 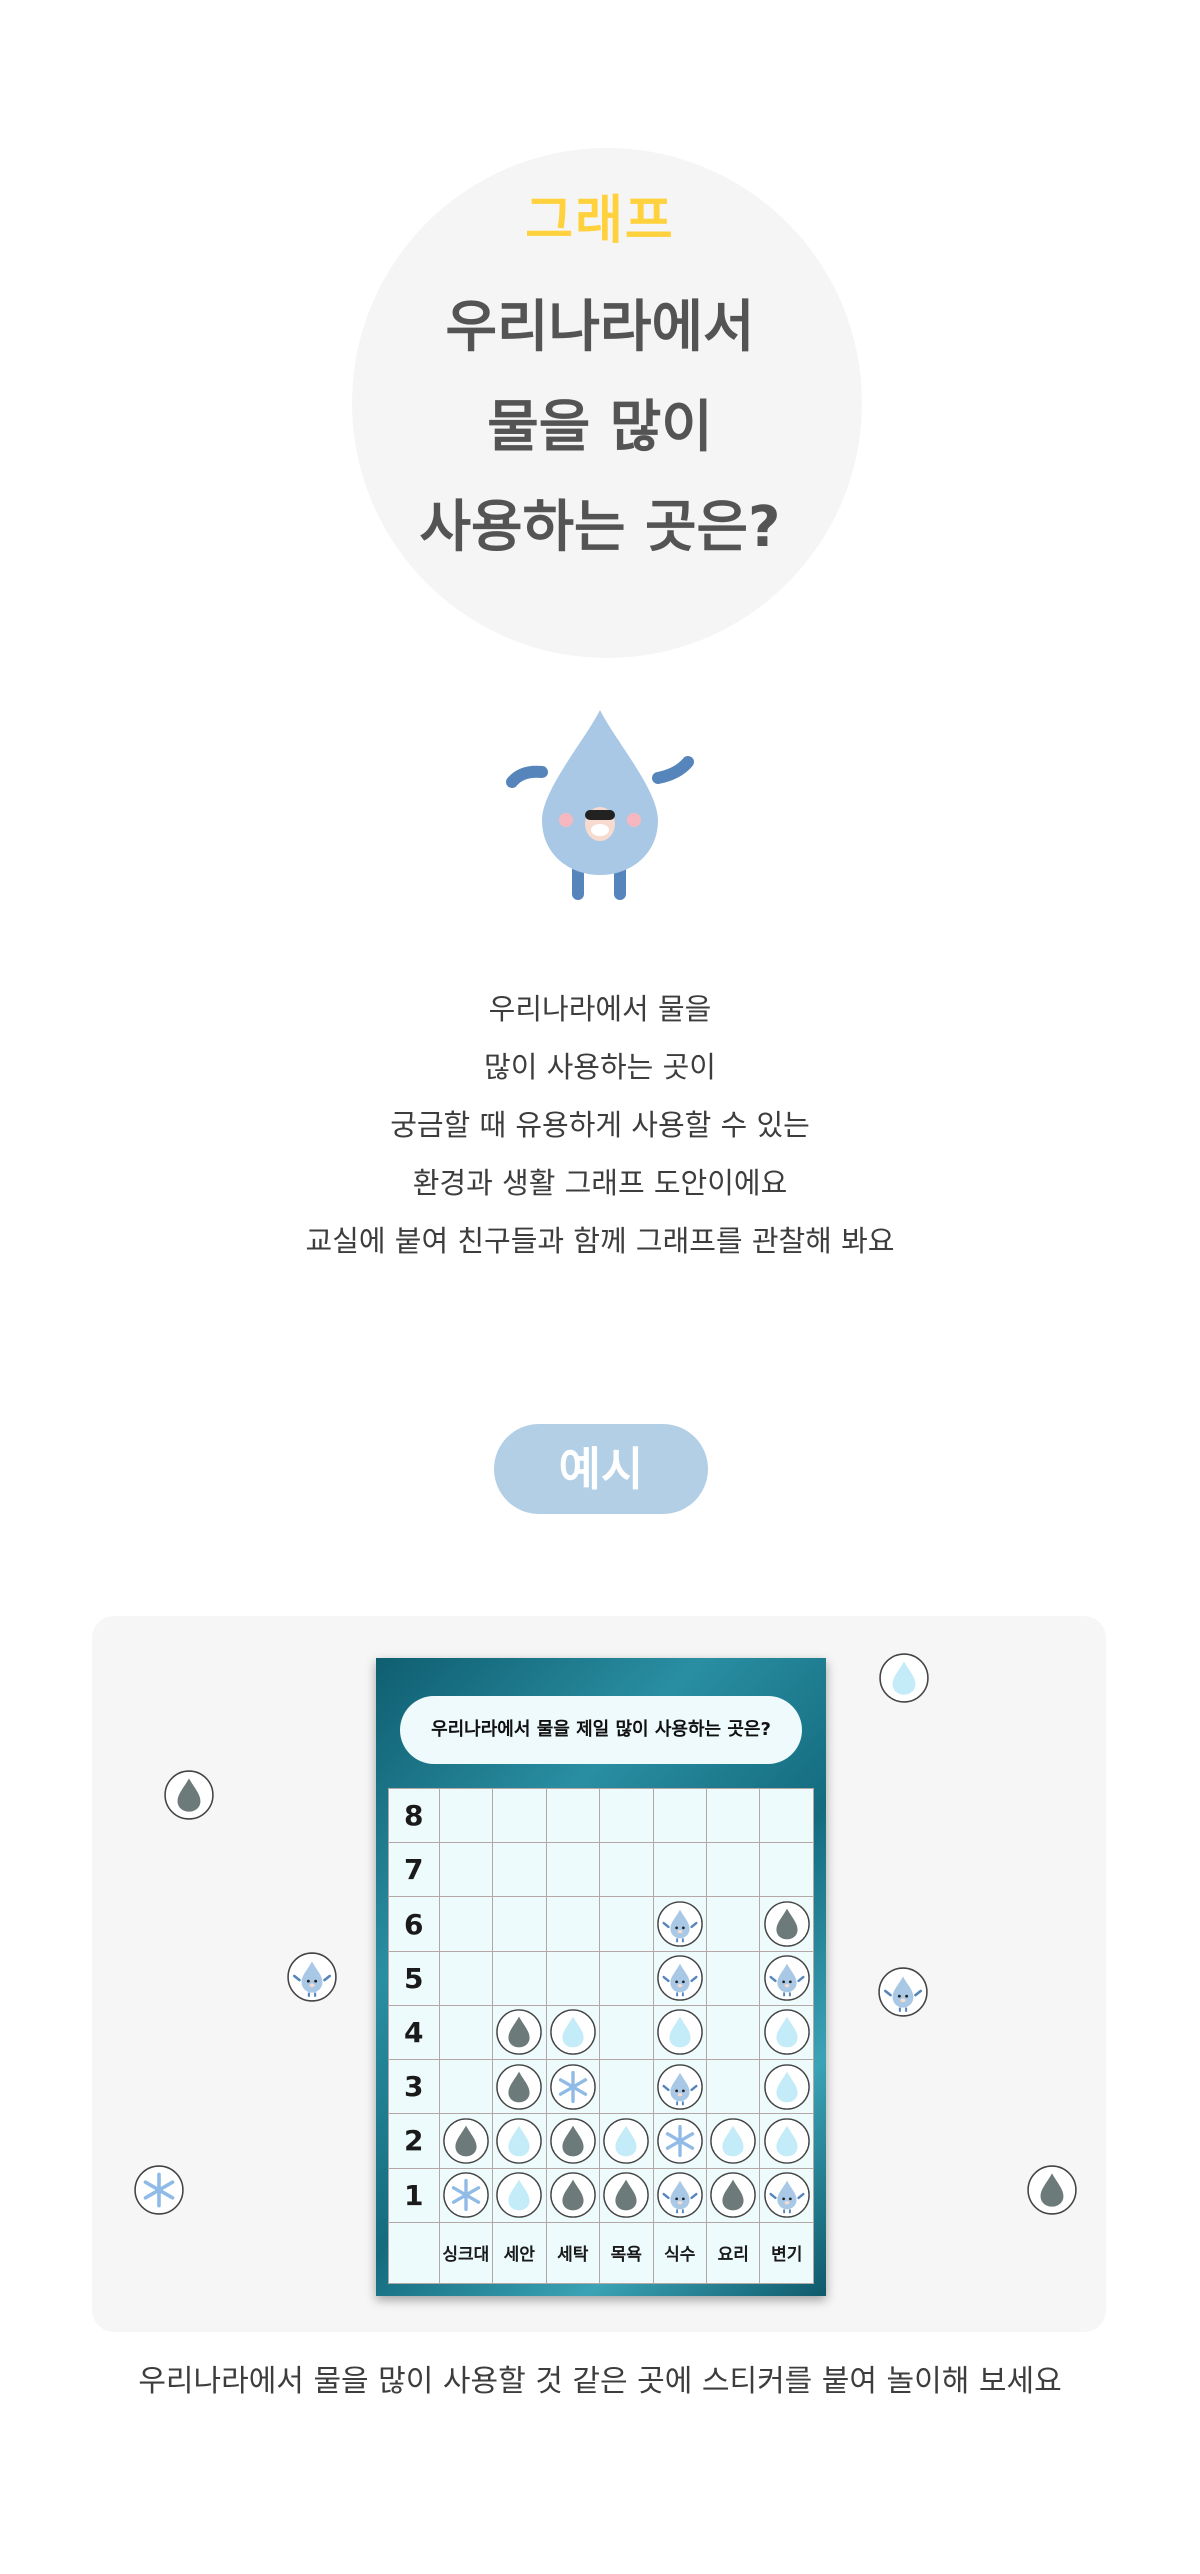 I want to click on grid-row: 8, so click(x=601, y=1815).